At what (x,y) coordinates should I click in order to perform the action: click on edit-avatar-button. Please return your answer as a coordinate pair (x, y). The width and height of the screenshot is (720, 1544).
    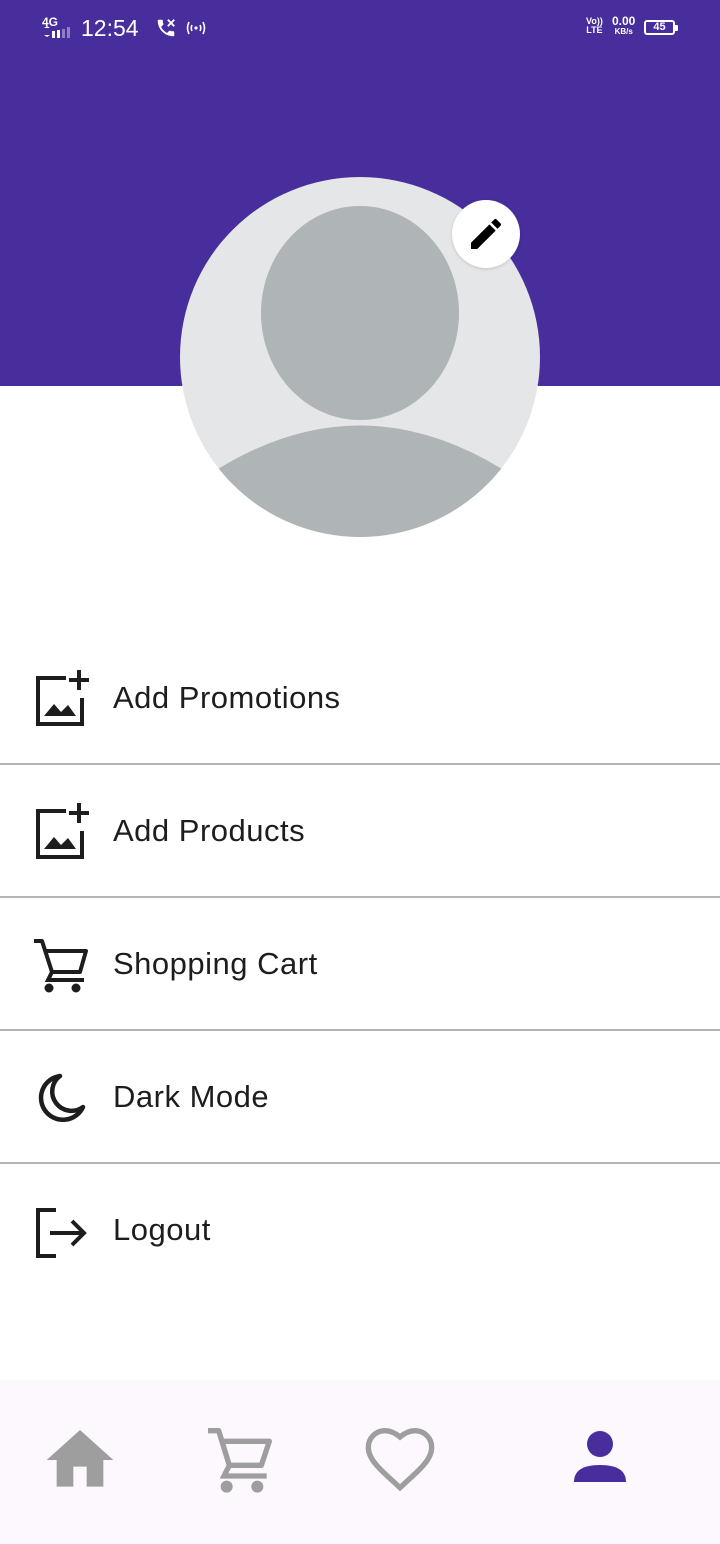
    Looking at the image, I should click on (486, 234).